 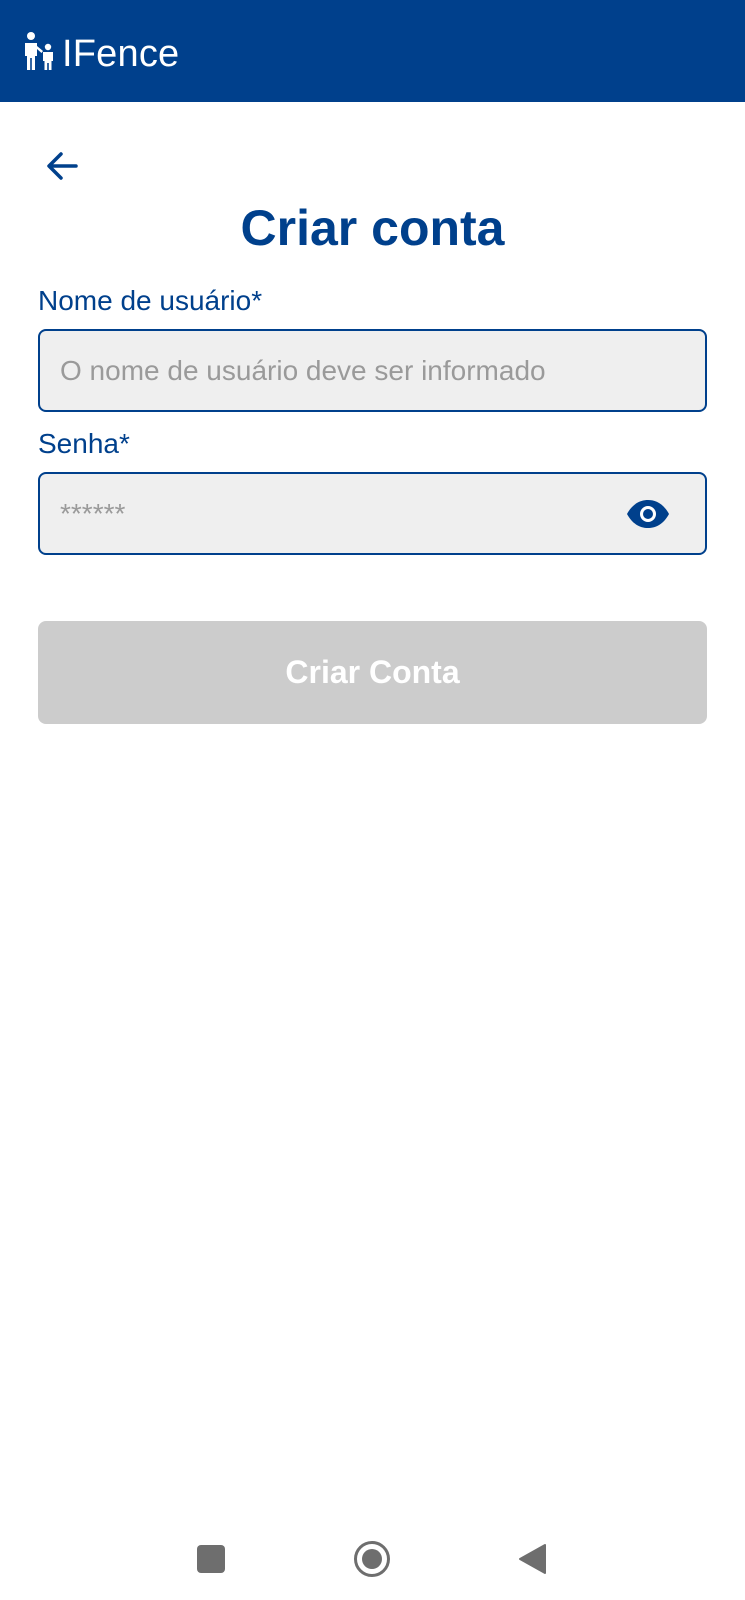 I want to click on password-input, so click(x=372, y=513).